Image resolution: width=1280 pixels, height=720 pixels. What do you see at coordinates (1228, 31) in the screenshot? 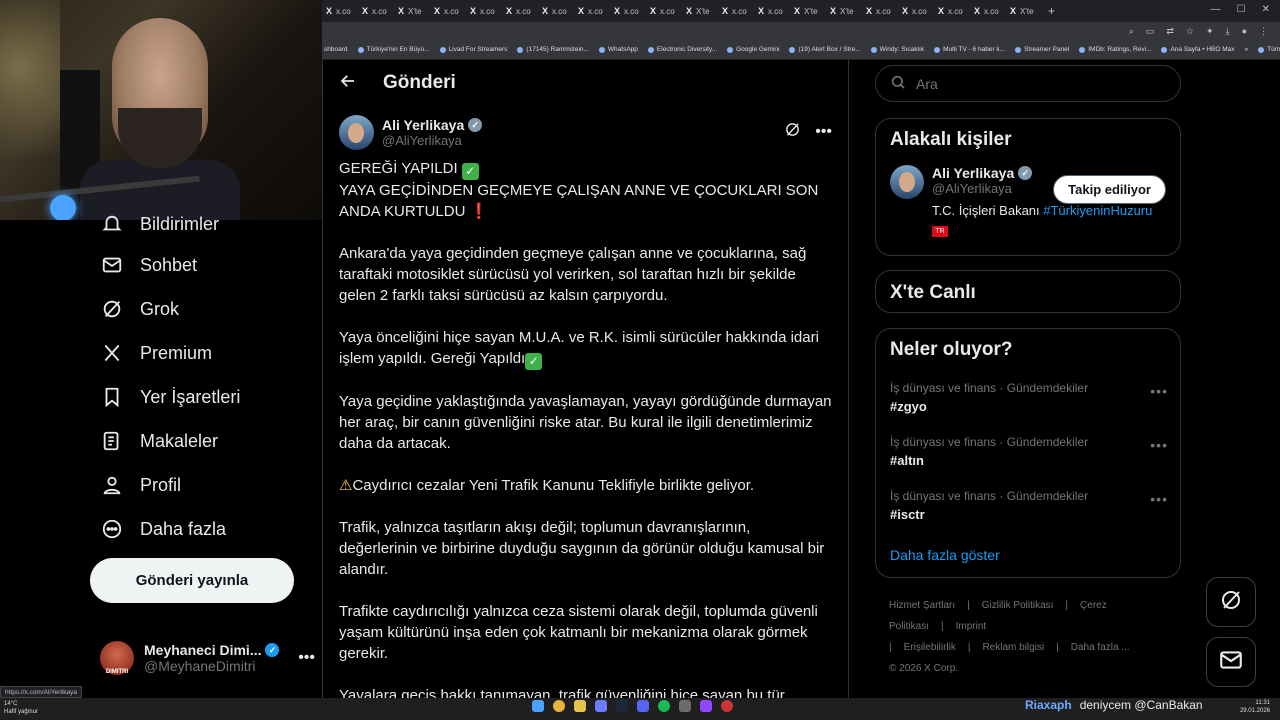
I see `download-icon: ⤓` at bounding box center [1228, 31].